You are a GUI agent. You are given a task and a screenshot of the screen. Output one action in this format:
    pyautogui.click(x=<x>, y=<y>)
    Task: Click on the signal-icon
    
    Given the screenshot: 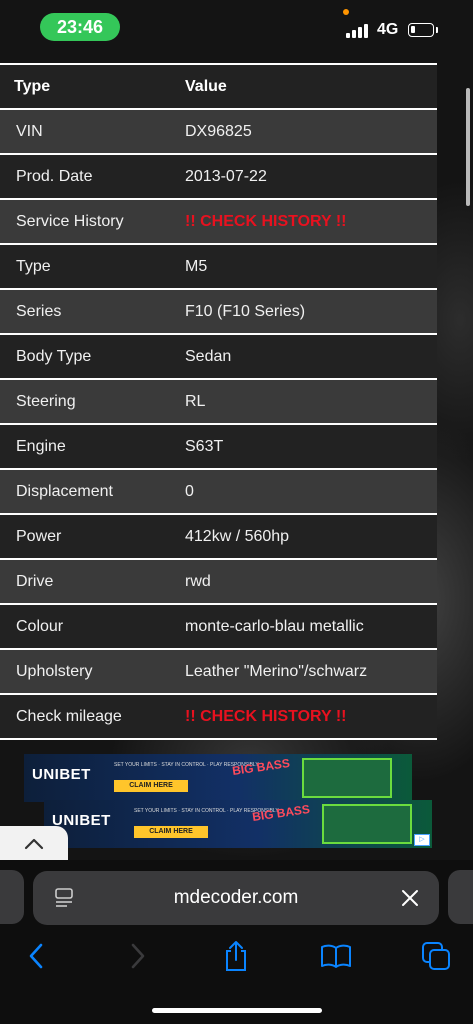 What is the action you would take?
    pyautogui.click(x=359, y=30)
    